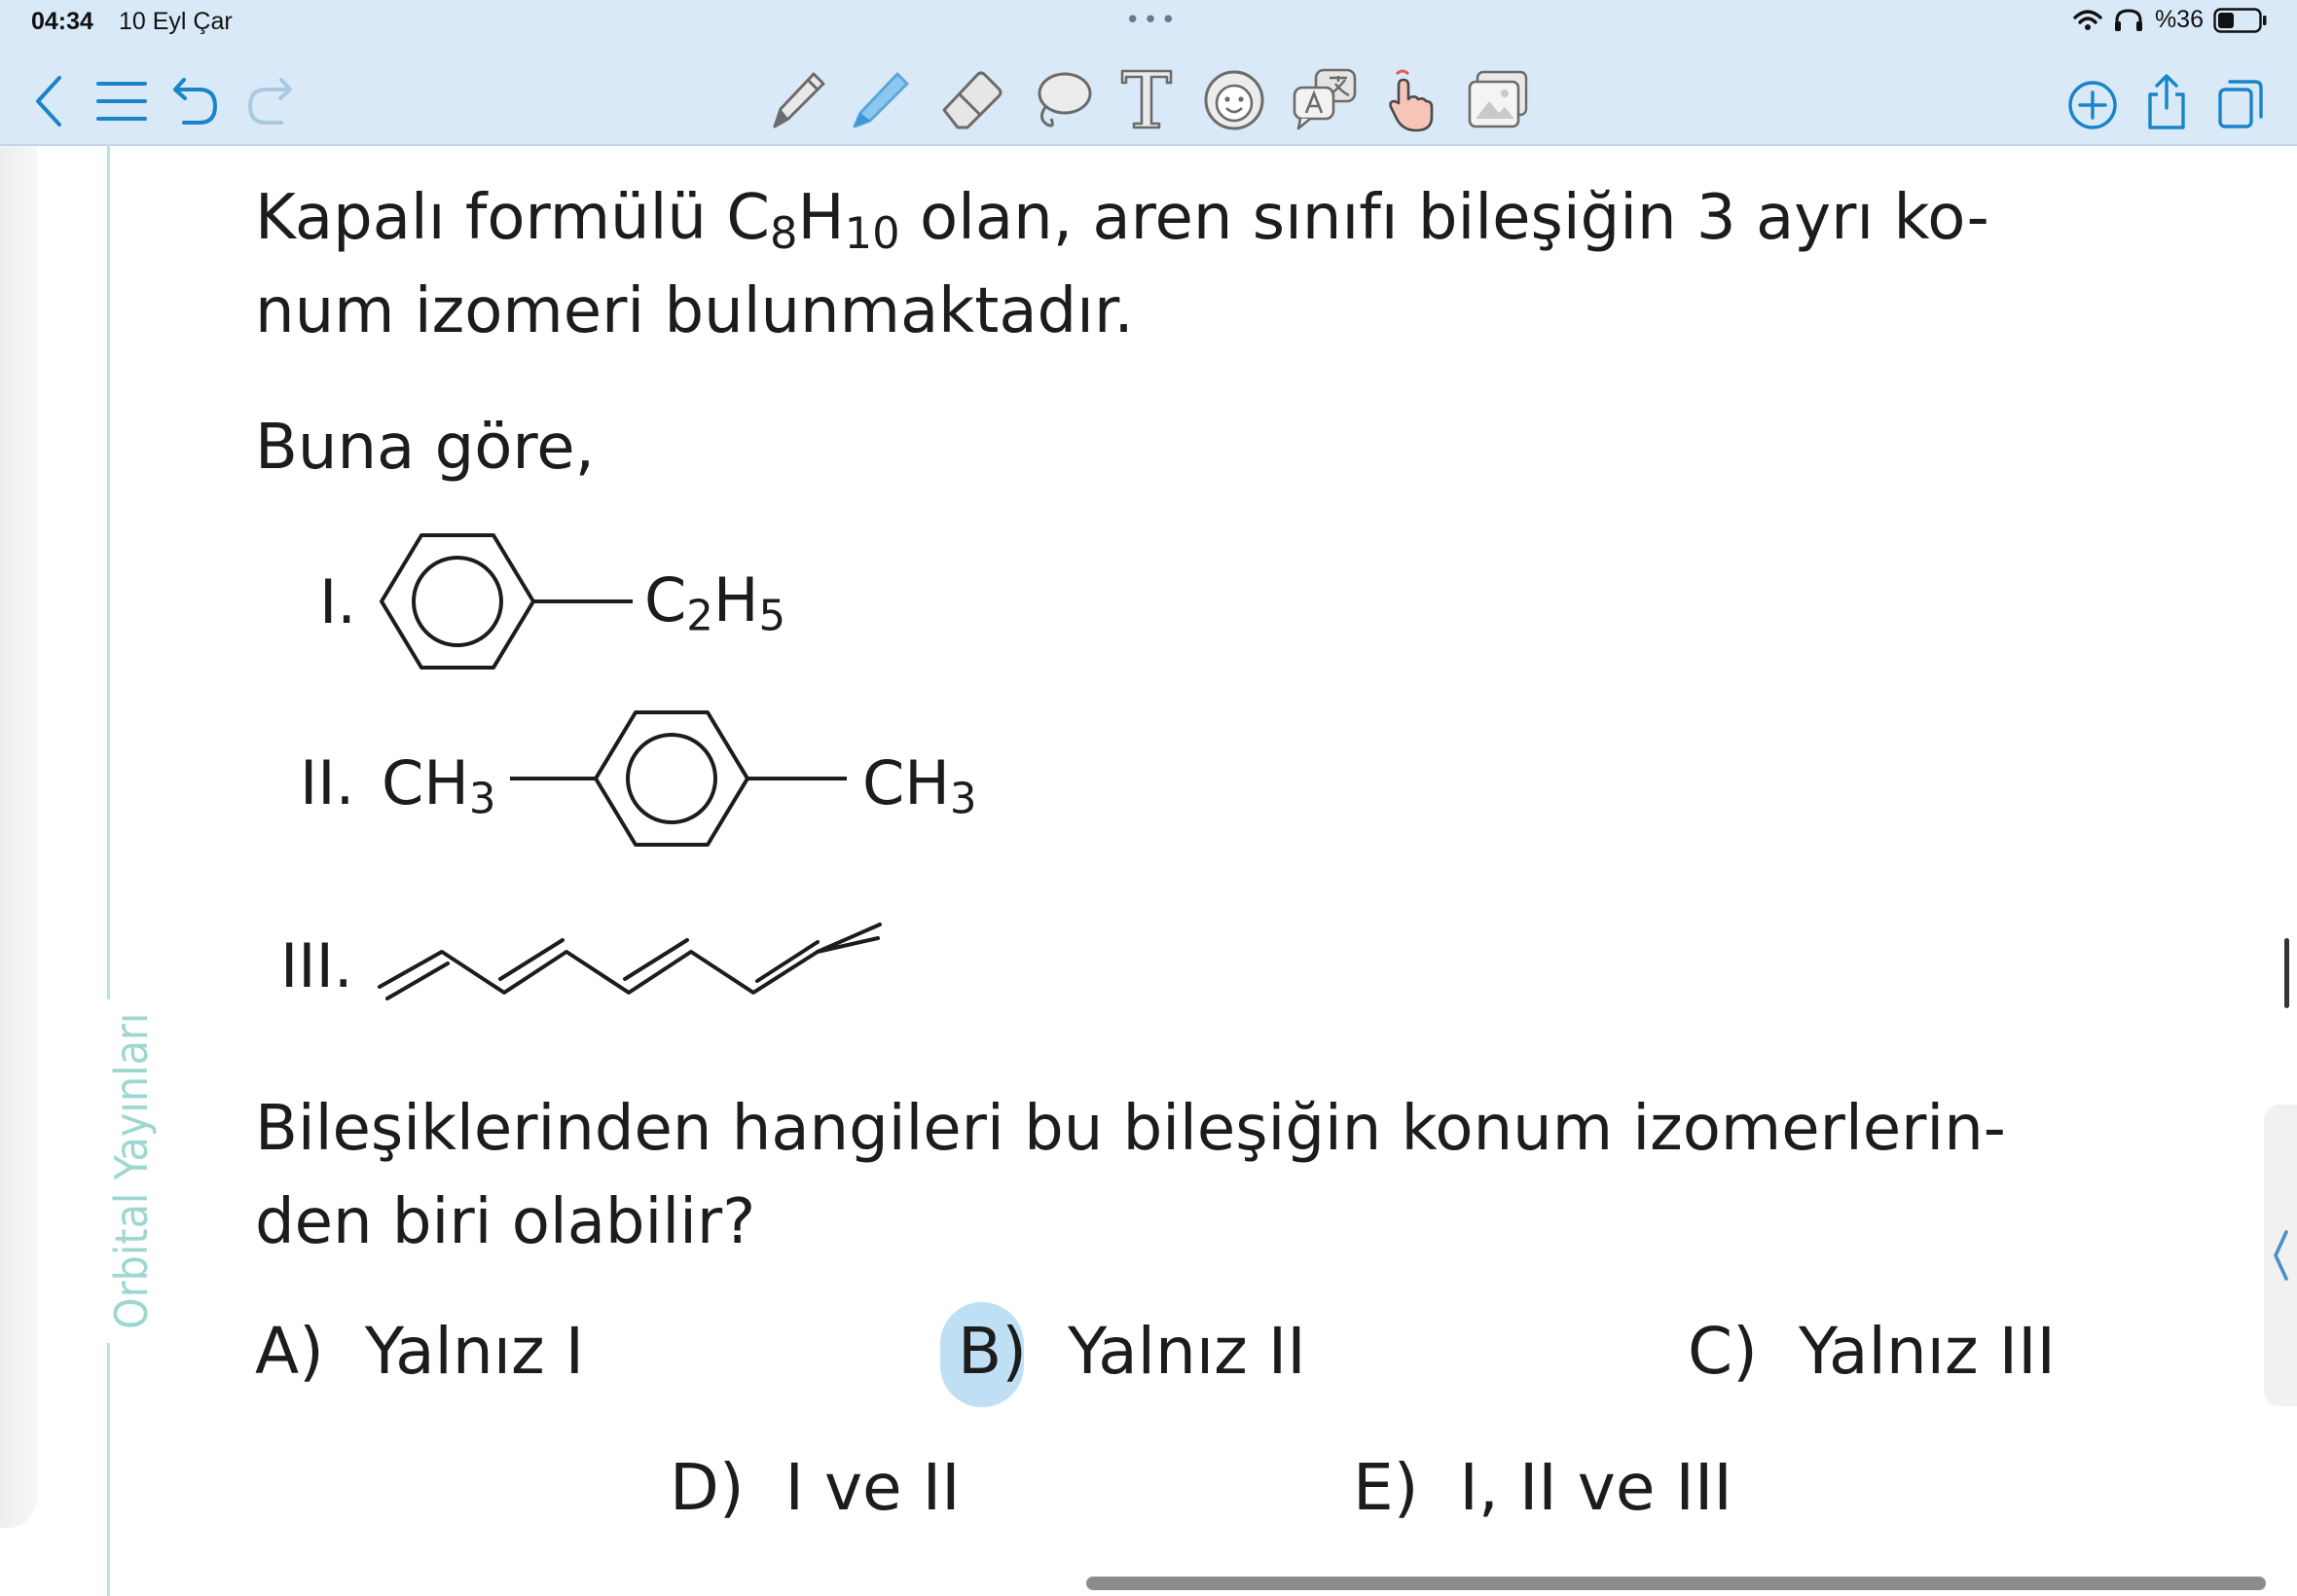  What do you see at coordinates (1595, 1487) in the screenshot?
I see `option-text: I, II ve III` at bounding box center [1595, 1487].